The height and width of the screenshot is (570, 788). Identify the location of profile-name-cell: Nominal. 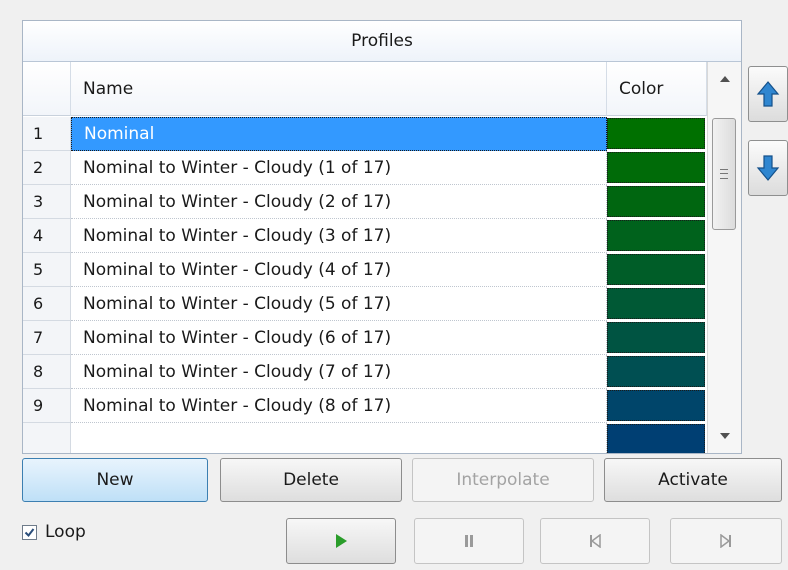
(339, 134).